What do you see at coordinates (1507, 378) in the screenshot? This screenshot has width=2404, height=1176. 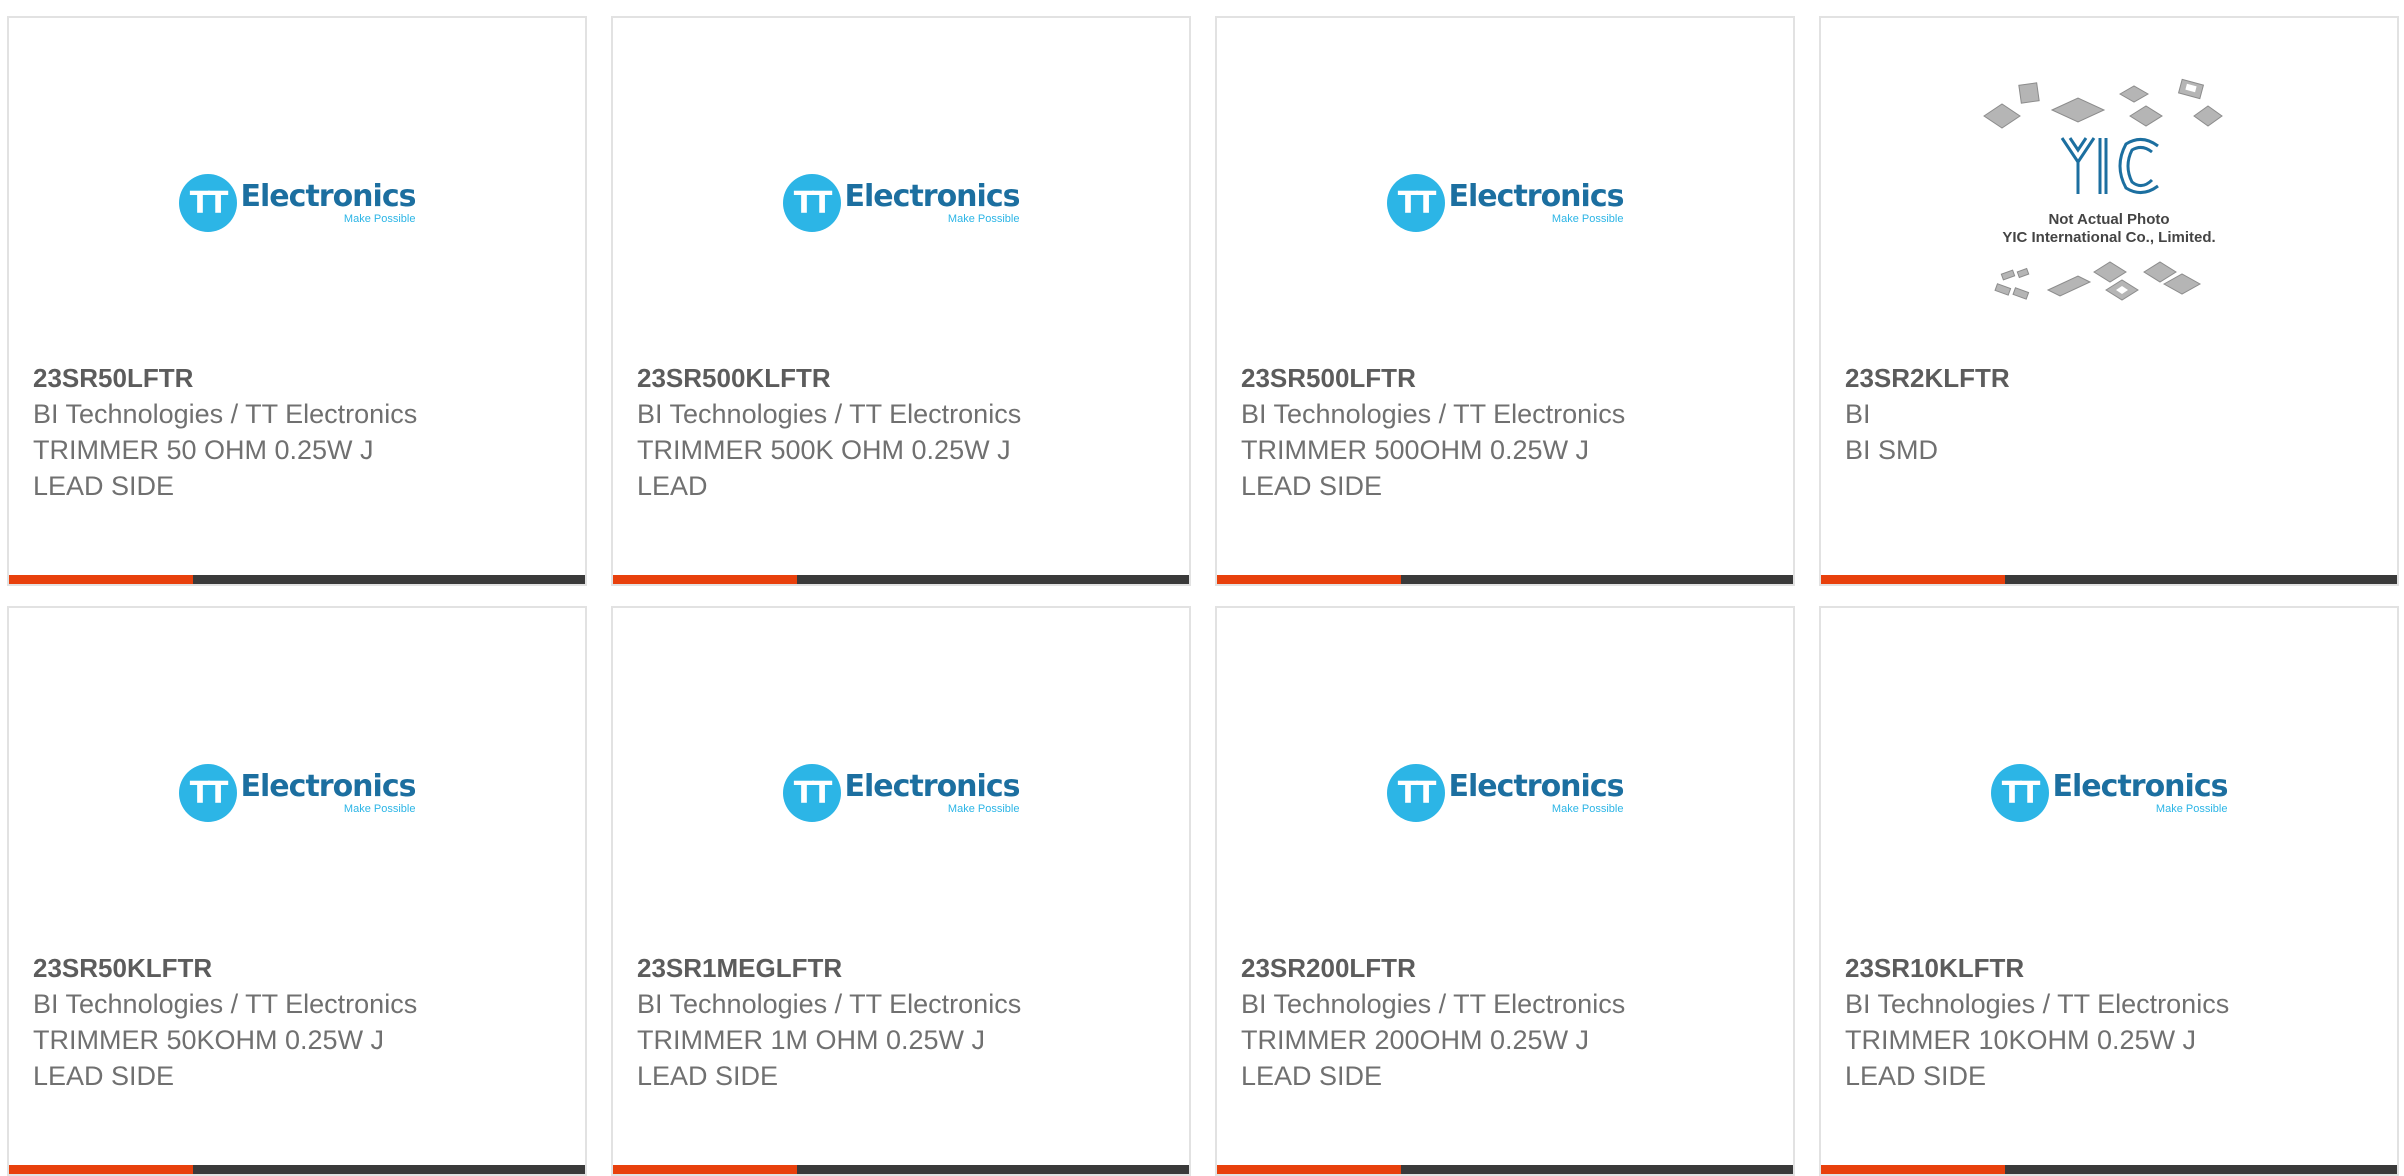 I see `part-number-link: 23SR500LFTR` at bounding box center [1507, 378].